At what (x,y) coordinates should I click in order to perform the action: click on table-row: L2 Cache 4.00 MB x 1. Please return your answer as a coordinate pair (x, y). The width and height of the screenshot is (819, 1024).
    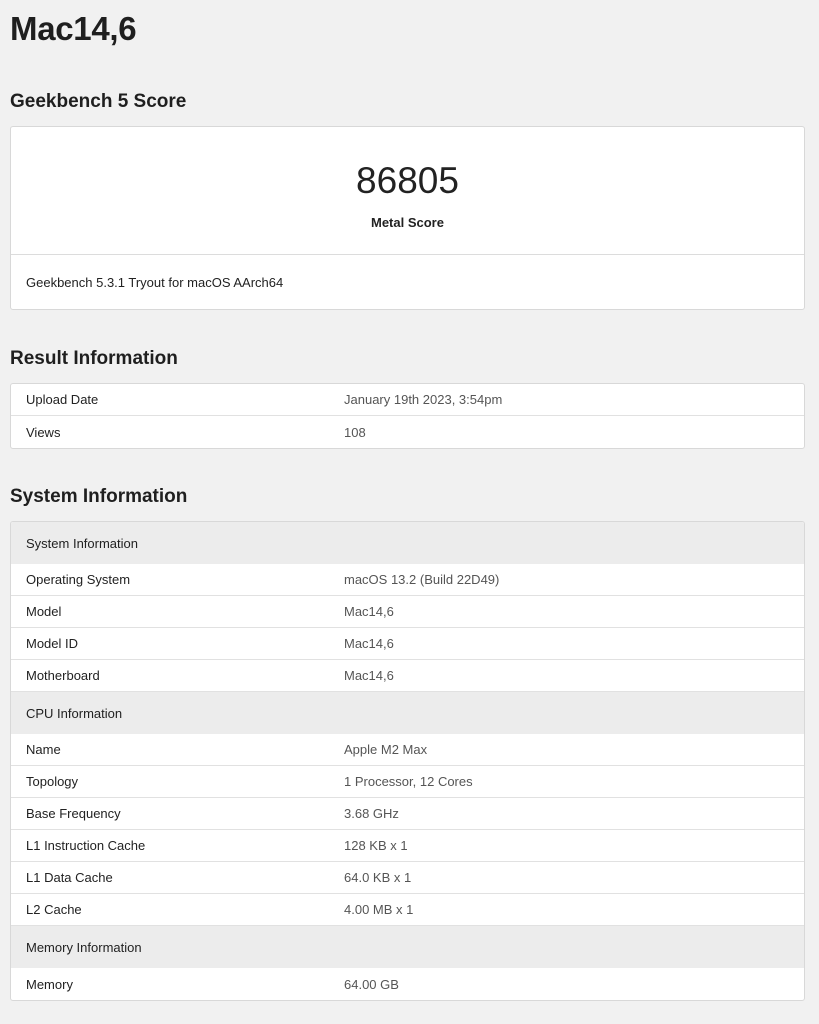
    Looking at the image, I should click on (407, 910).